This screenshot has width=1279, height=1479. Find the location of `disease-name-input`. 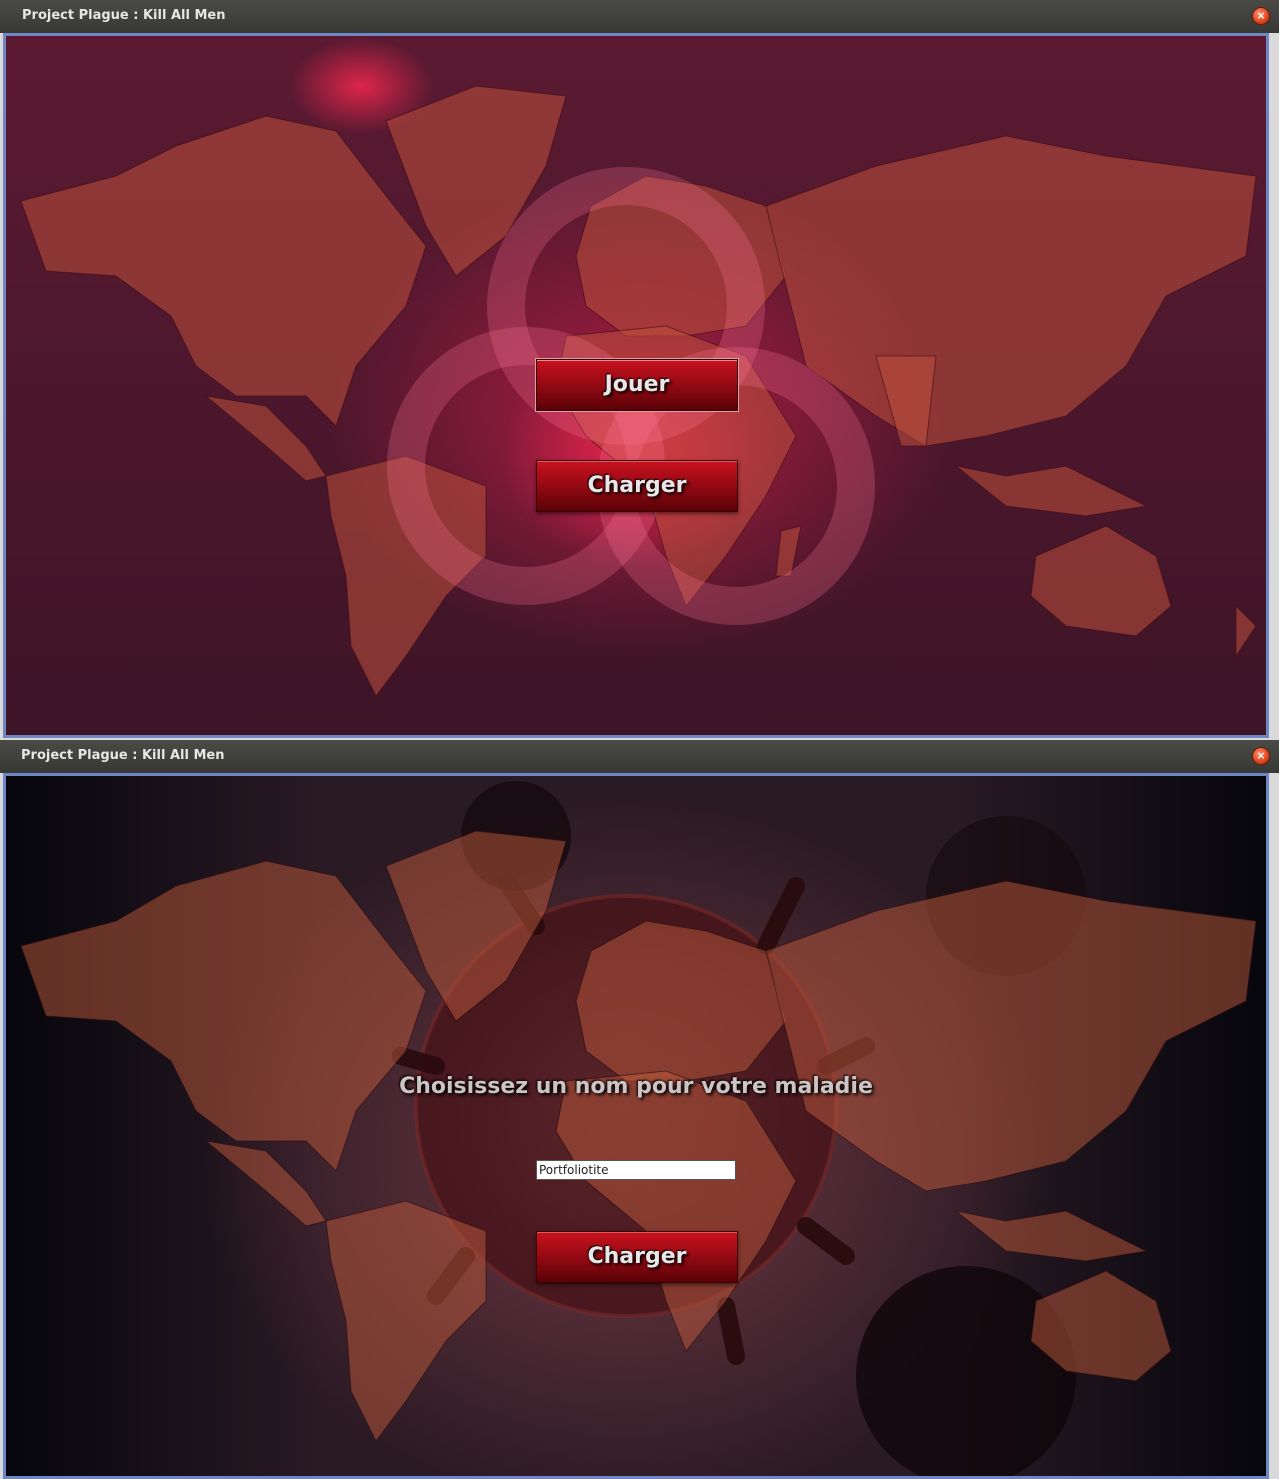

disease-name-input is located at coordinates (636, 1170).